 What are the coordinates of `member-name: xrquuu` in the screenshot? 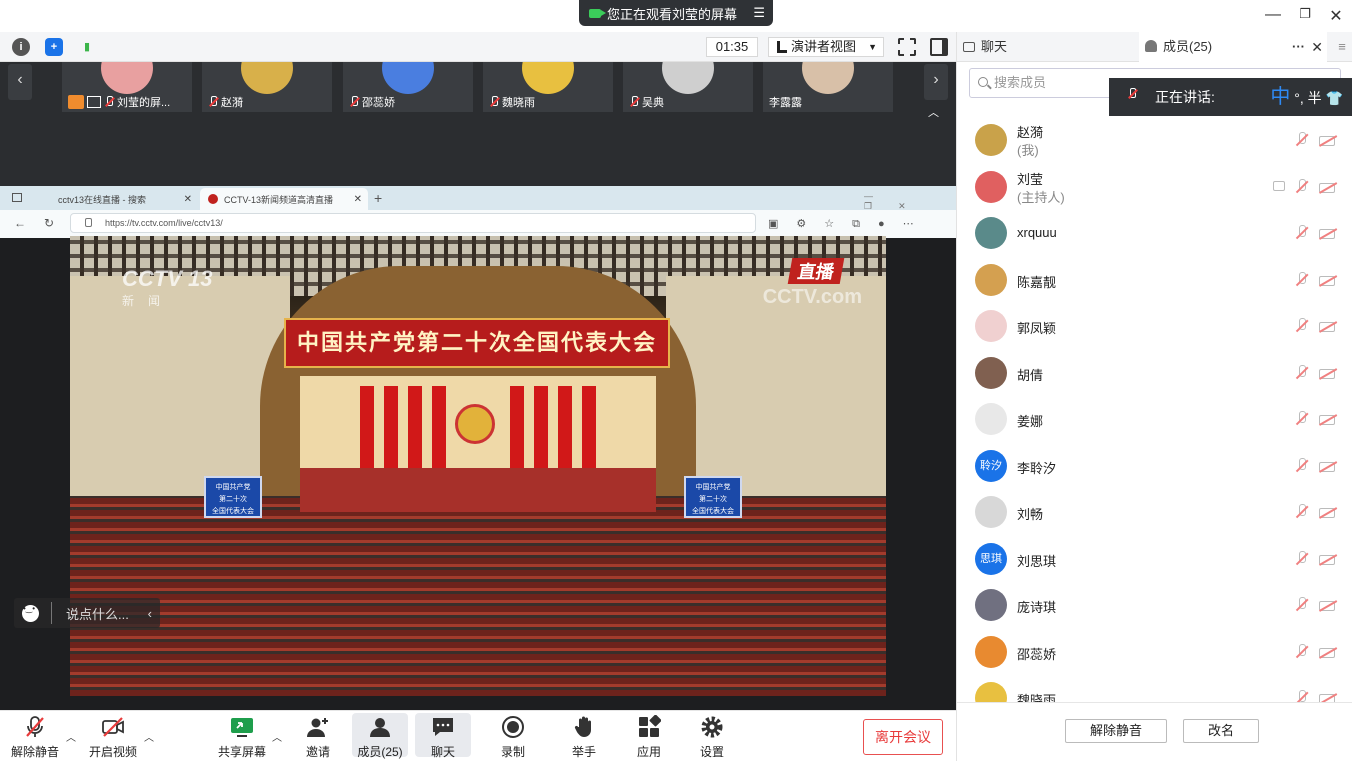 It's located at (1037, 232).